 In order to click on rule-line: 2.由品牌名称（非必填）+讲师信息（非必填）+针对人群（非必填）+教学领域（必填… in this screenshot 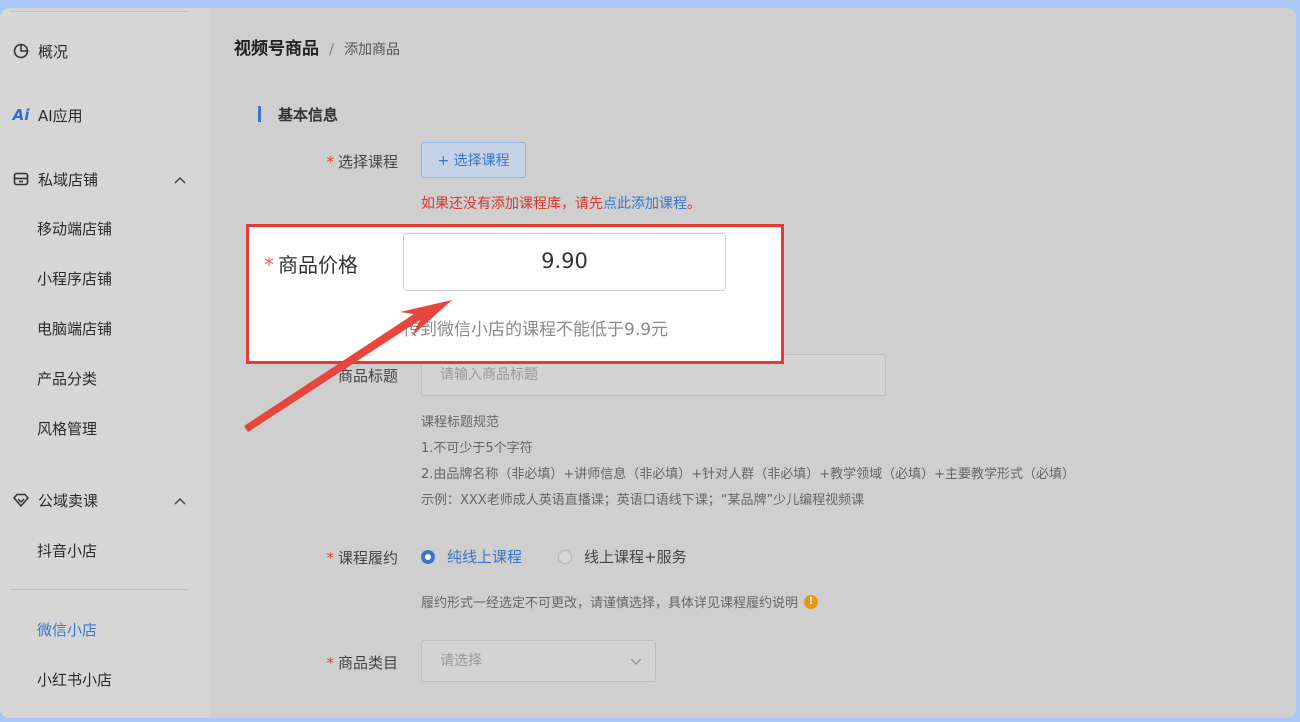, I will do `click(748, 474)`.